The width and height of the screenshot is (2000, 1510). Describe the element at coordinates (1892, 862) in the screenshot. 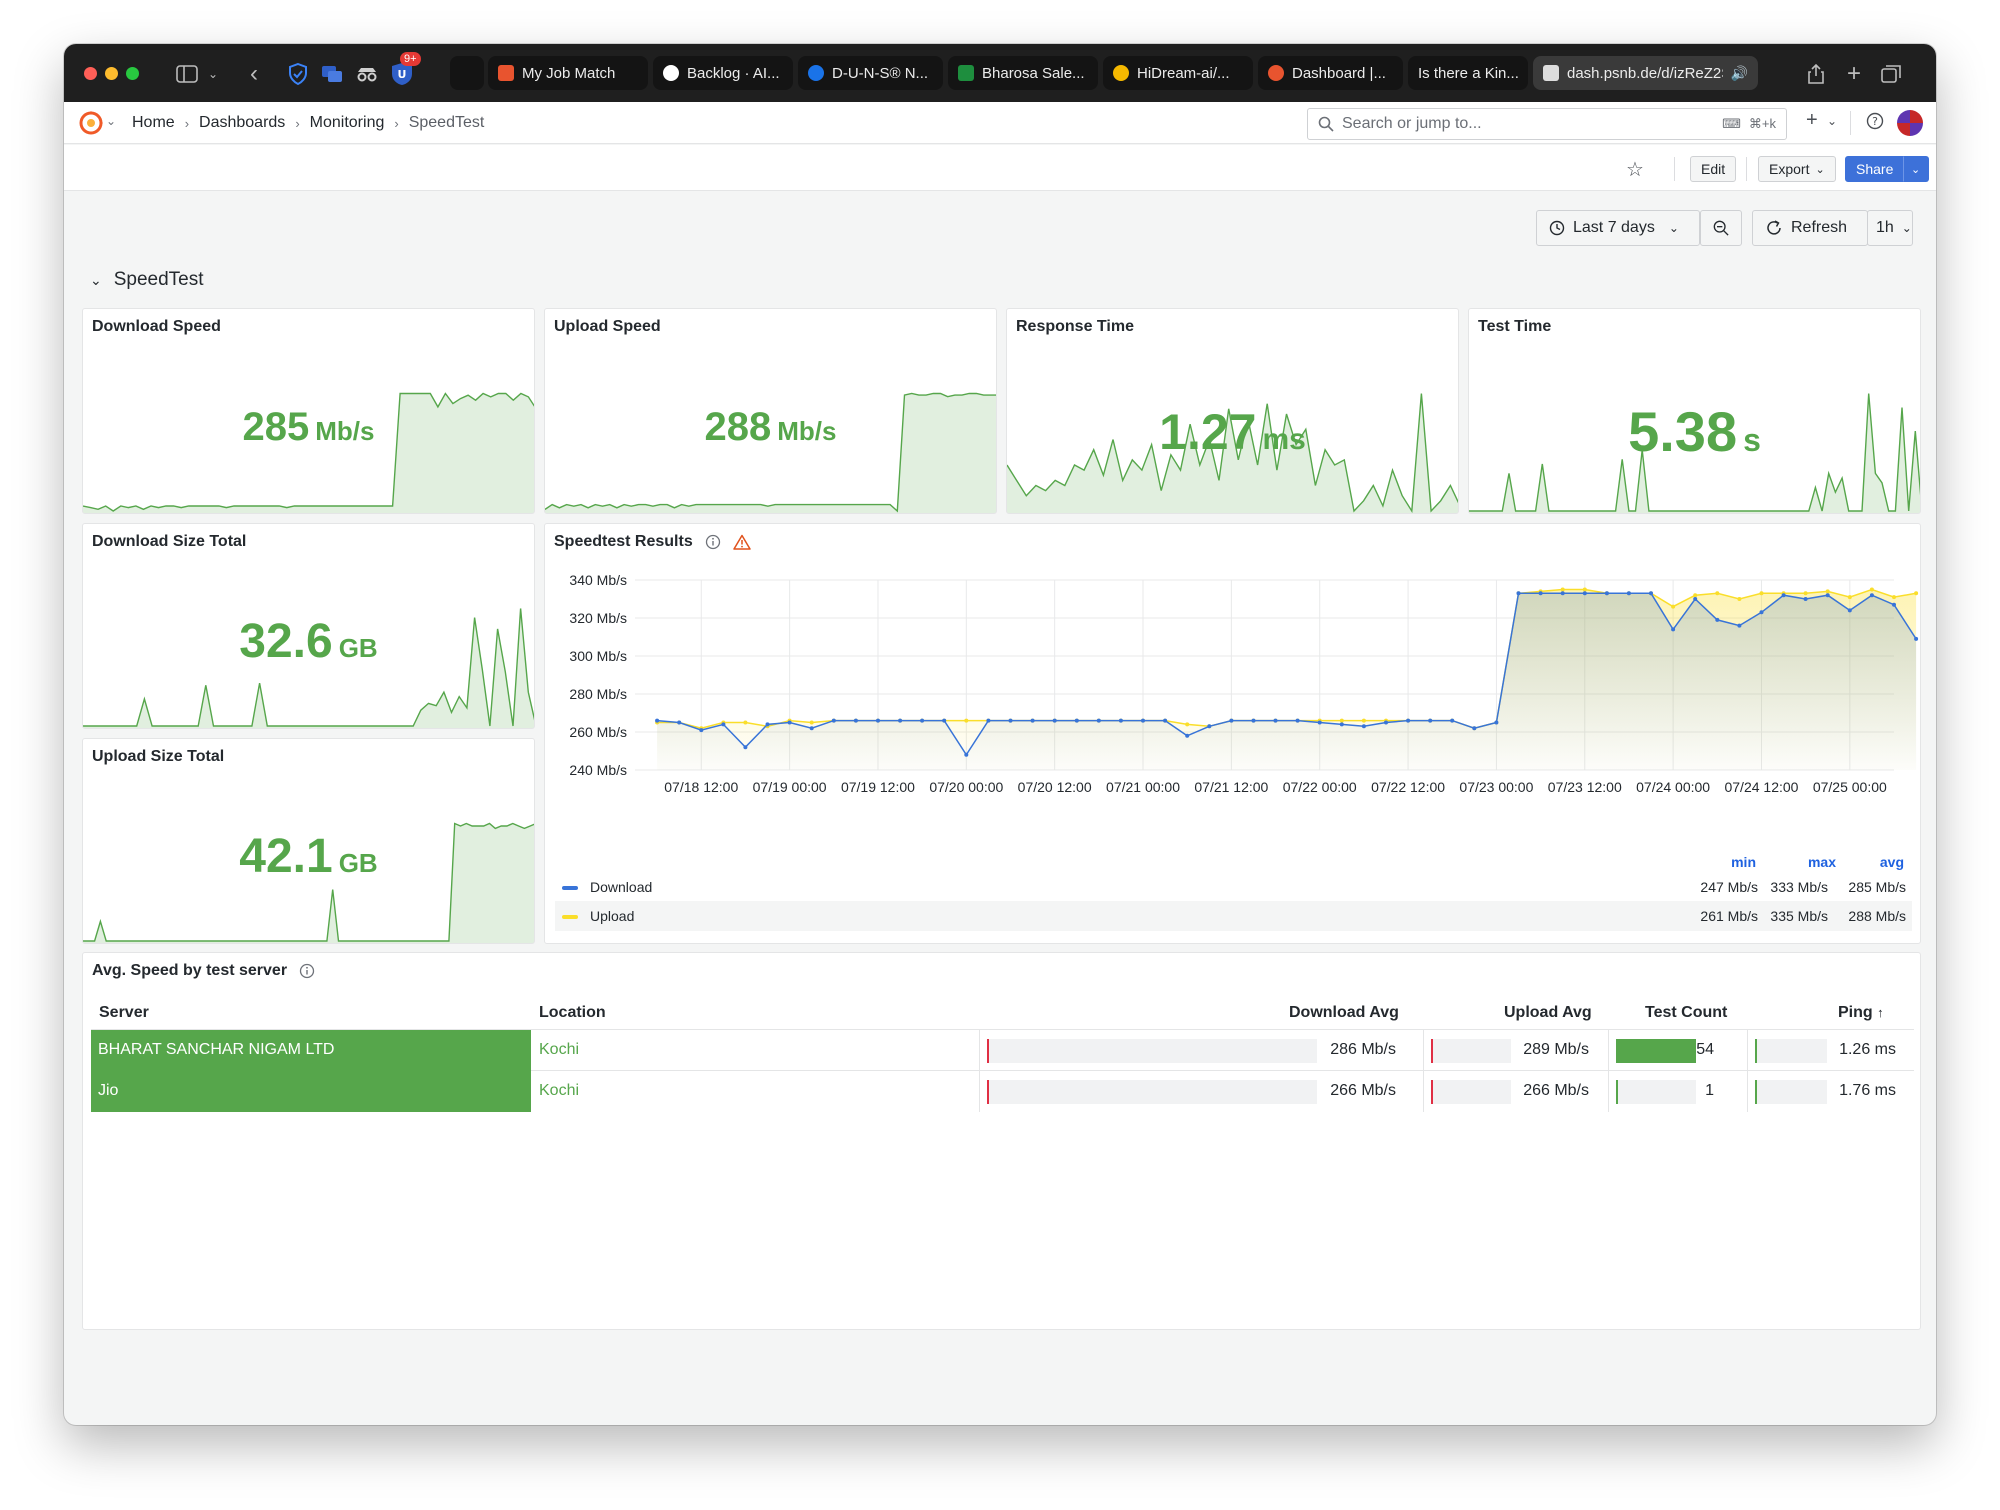

I see `legend-header-avg: avg` at that location.